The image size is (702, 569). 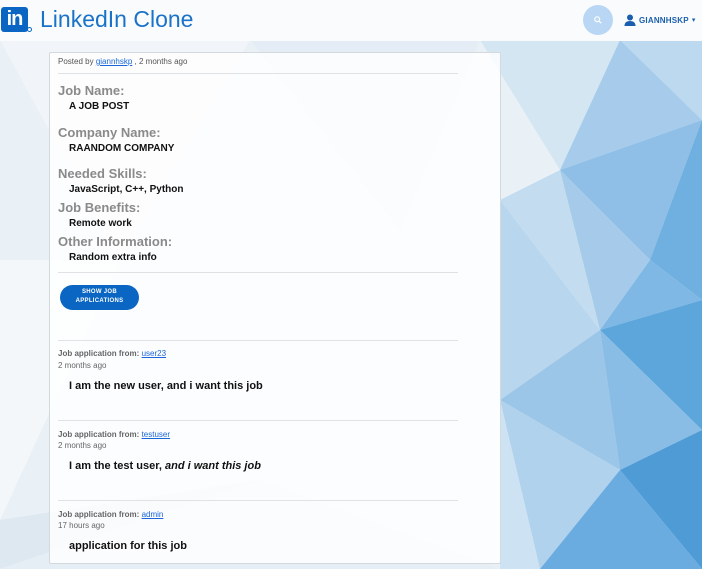 I want to click on other-info-value: Random extra info, so click(x=113, y=257).